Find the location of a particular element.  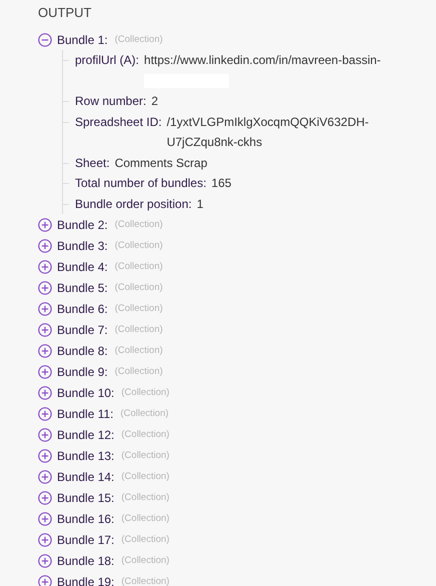

bundle-label: Bundle 12: is located at coordinates (85, 435).